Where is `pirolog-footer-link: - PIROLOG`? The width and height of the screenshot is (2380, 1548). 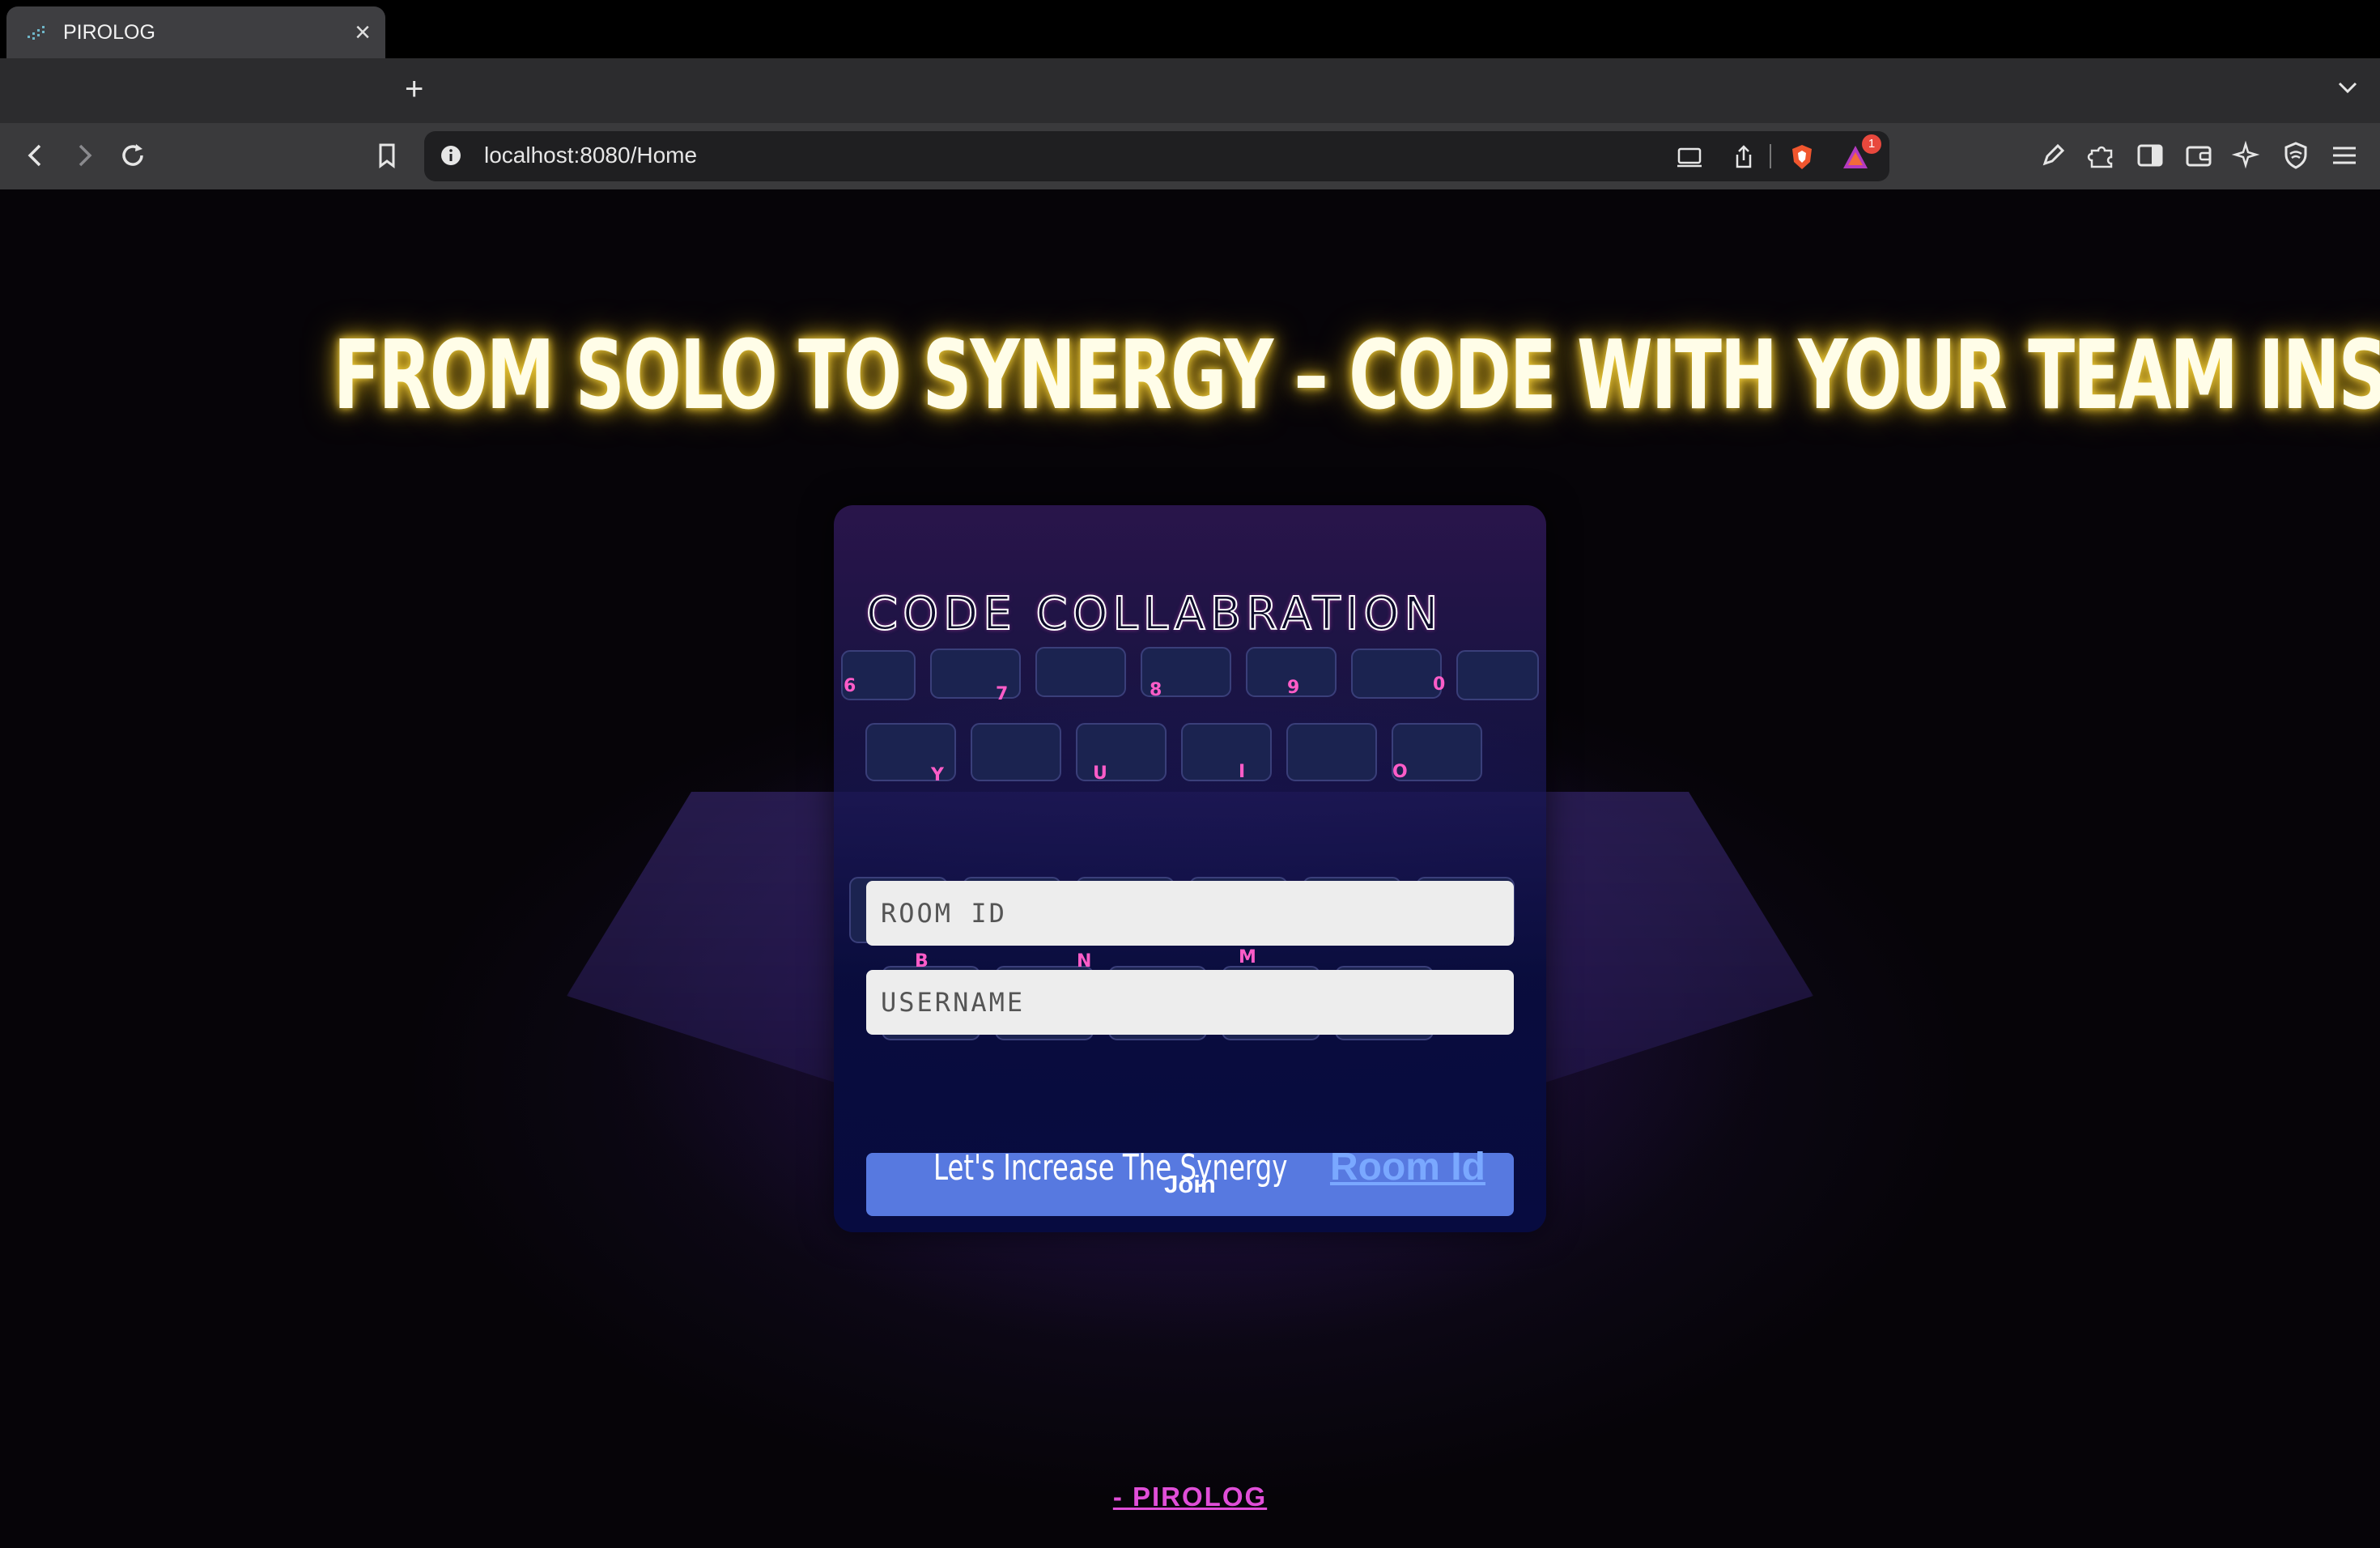 pirolog-footer-link: - PIROLOG is located at coordinates (1190, 1497).